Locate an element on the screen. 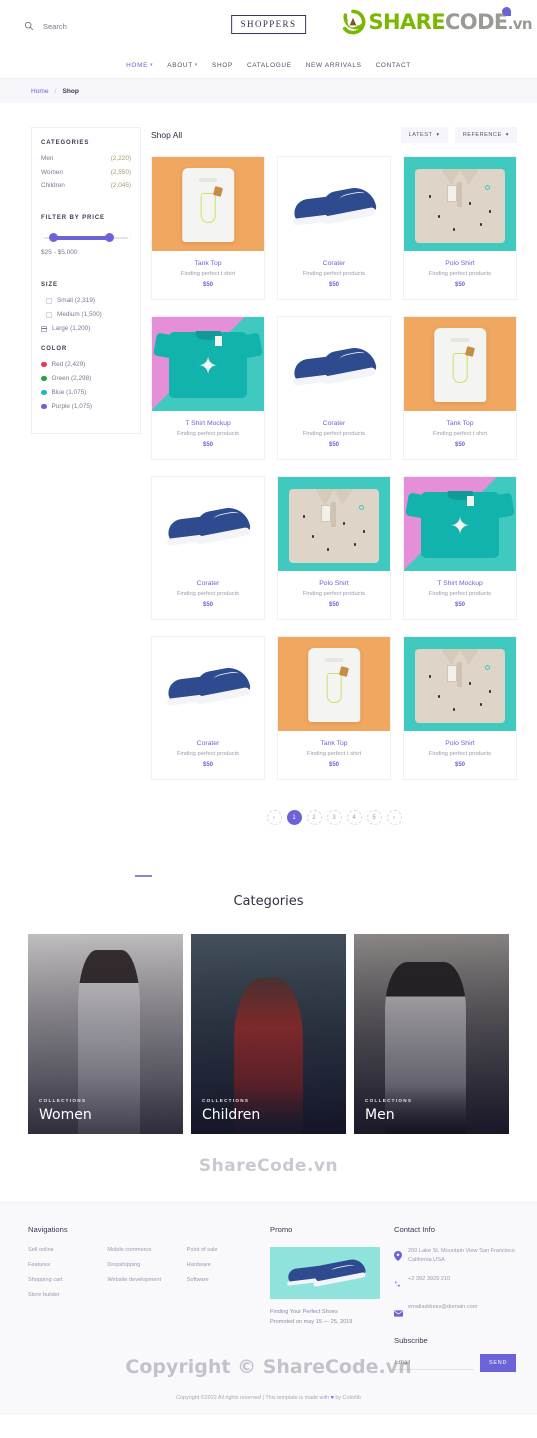 This screenshot has width=537, height=1438. copyright-credit: by Colorlib is located at coordinates (347, 1398).